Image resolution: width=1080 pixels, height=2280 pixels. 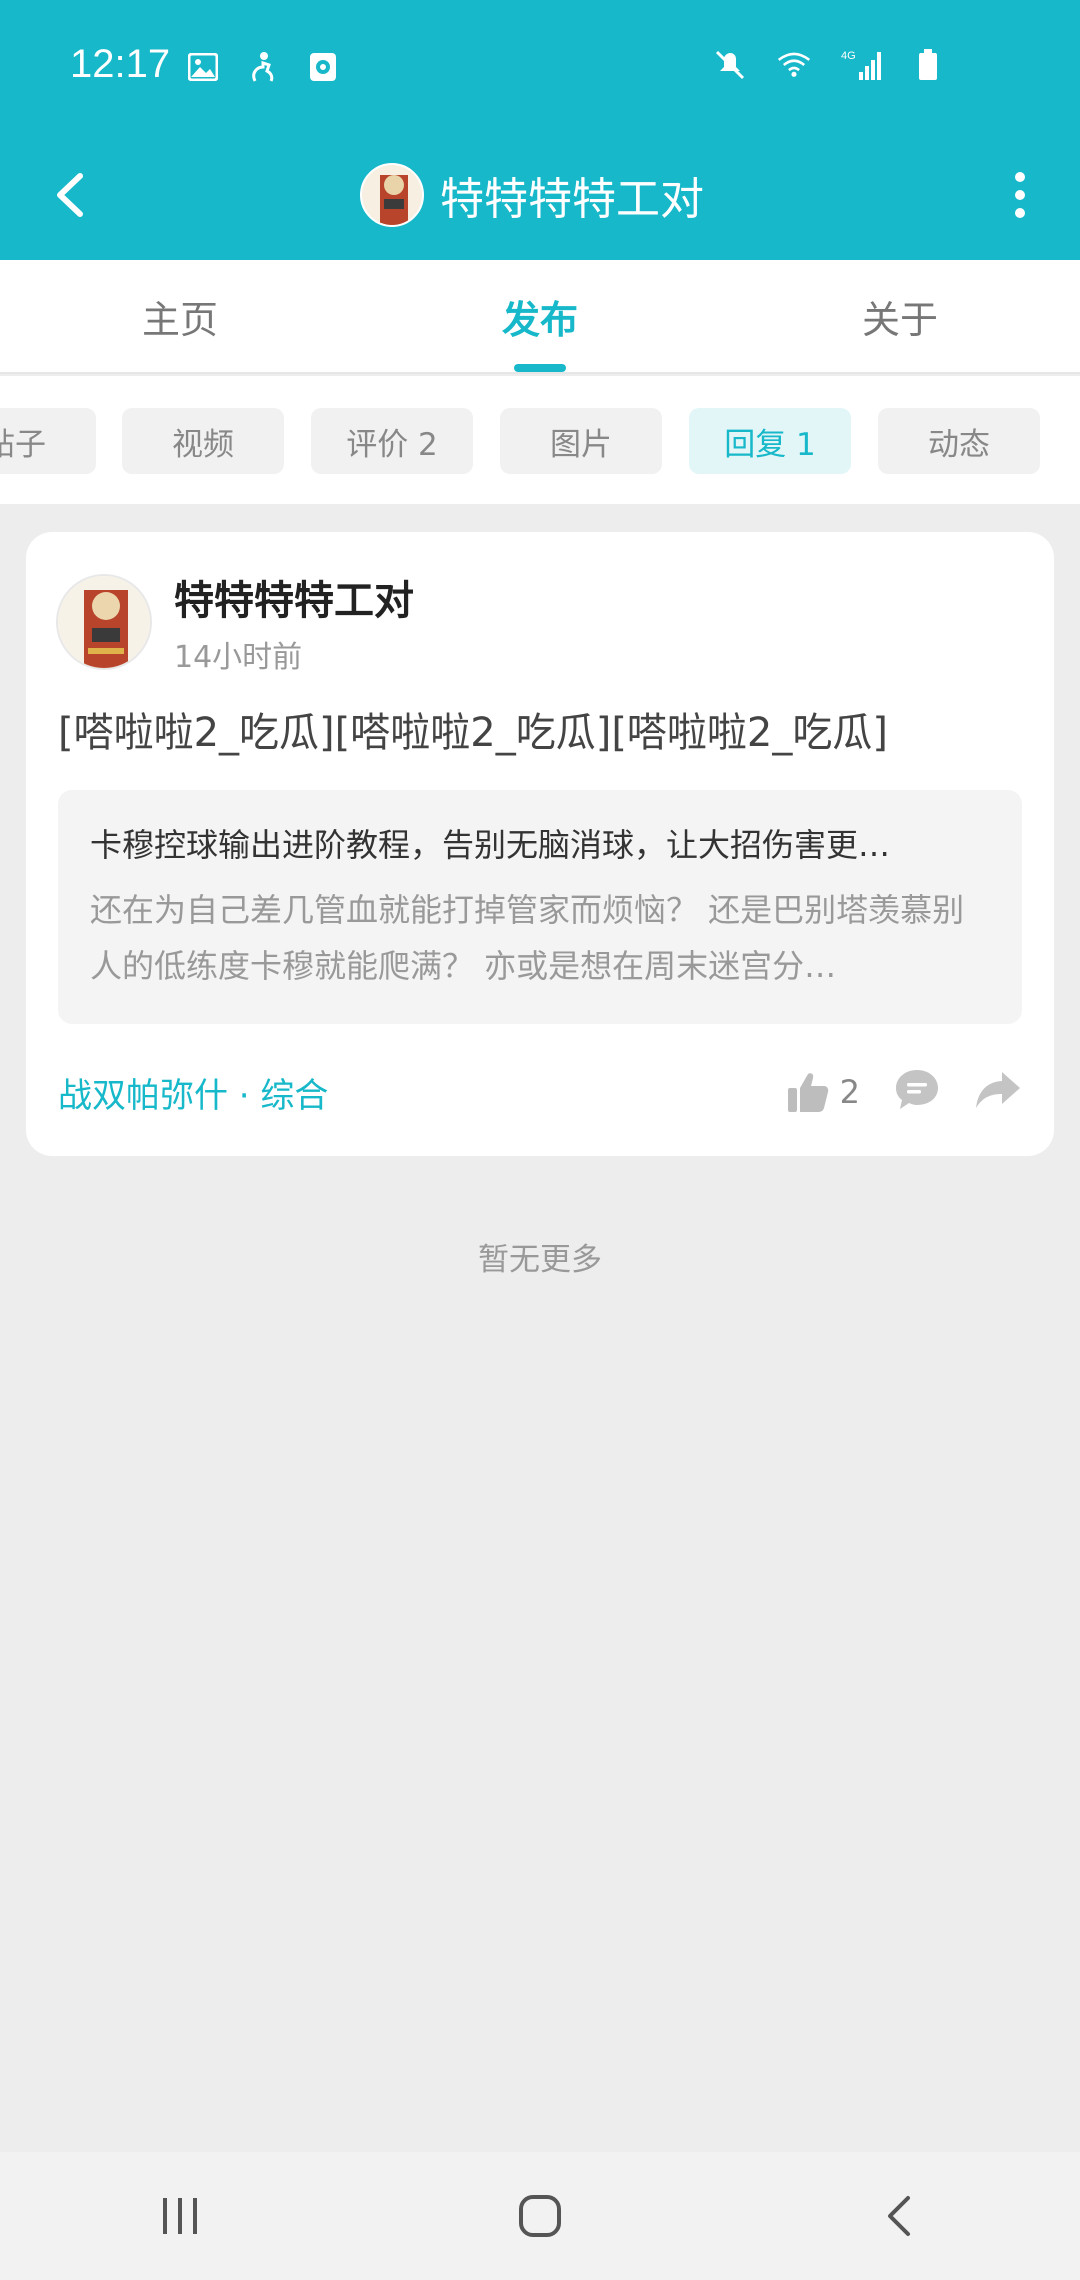 I want to click on recents-button, so click(x=180, y=2216).